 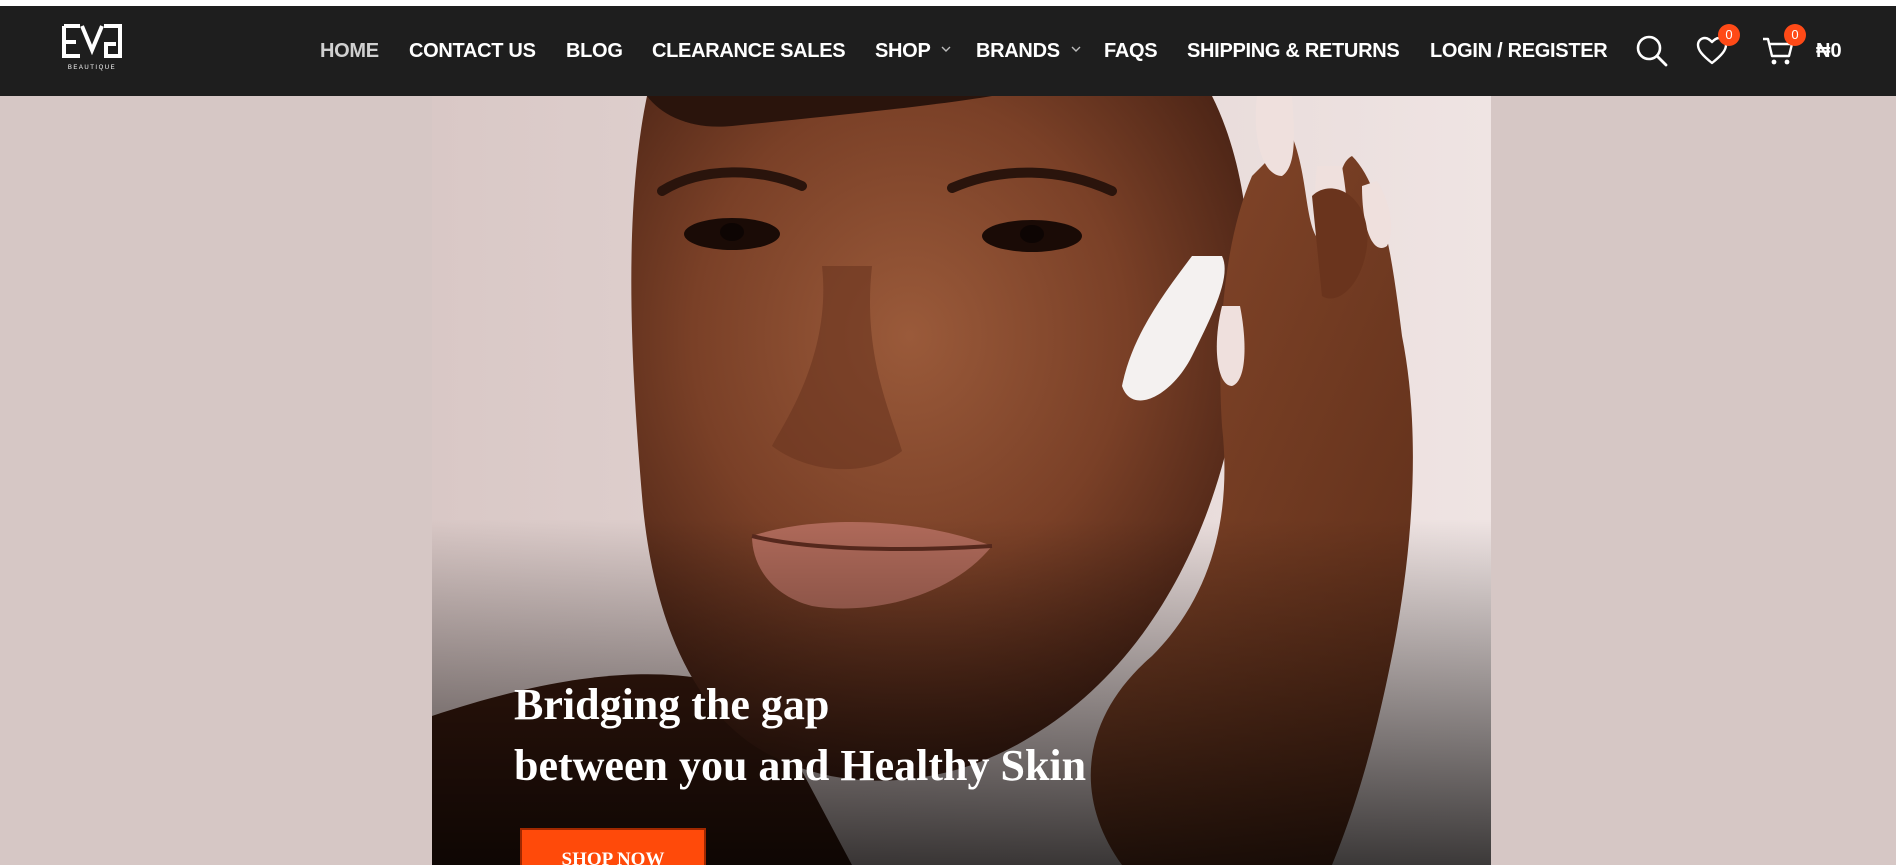 I want to click on nav-shipping-returns-label: SHIPPING & RETURNS, so click(x=1293, y=51).